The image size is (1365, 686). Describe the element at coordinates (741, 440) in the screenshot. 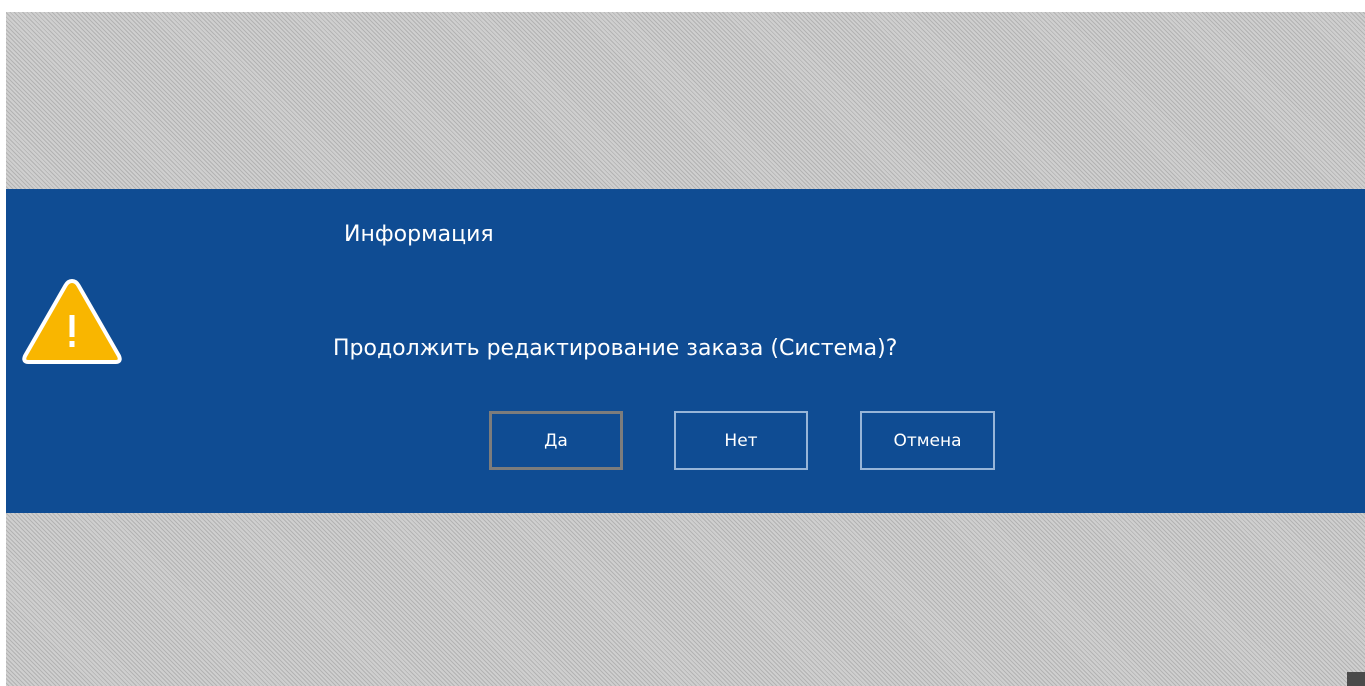

I see `no-button: Нет` at that location.